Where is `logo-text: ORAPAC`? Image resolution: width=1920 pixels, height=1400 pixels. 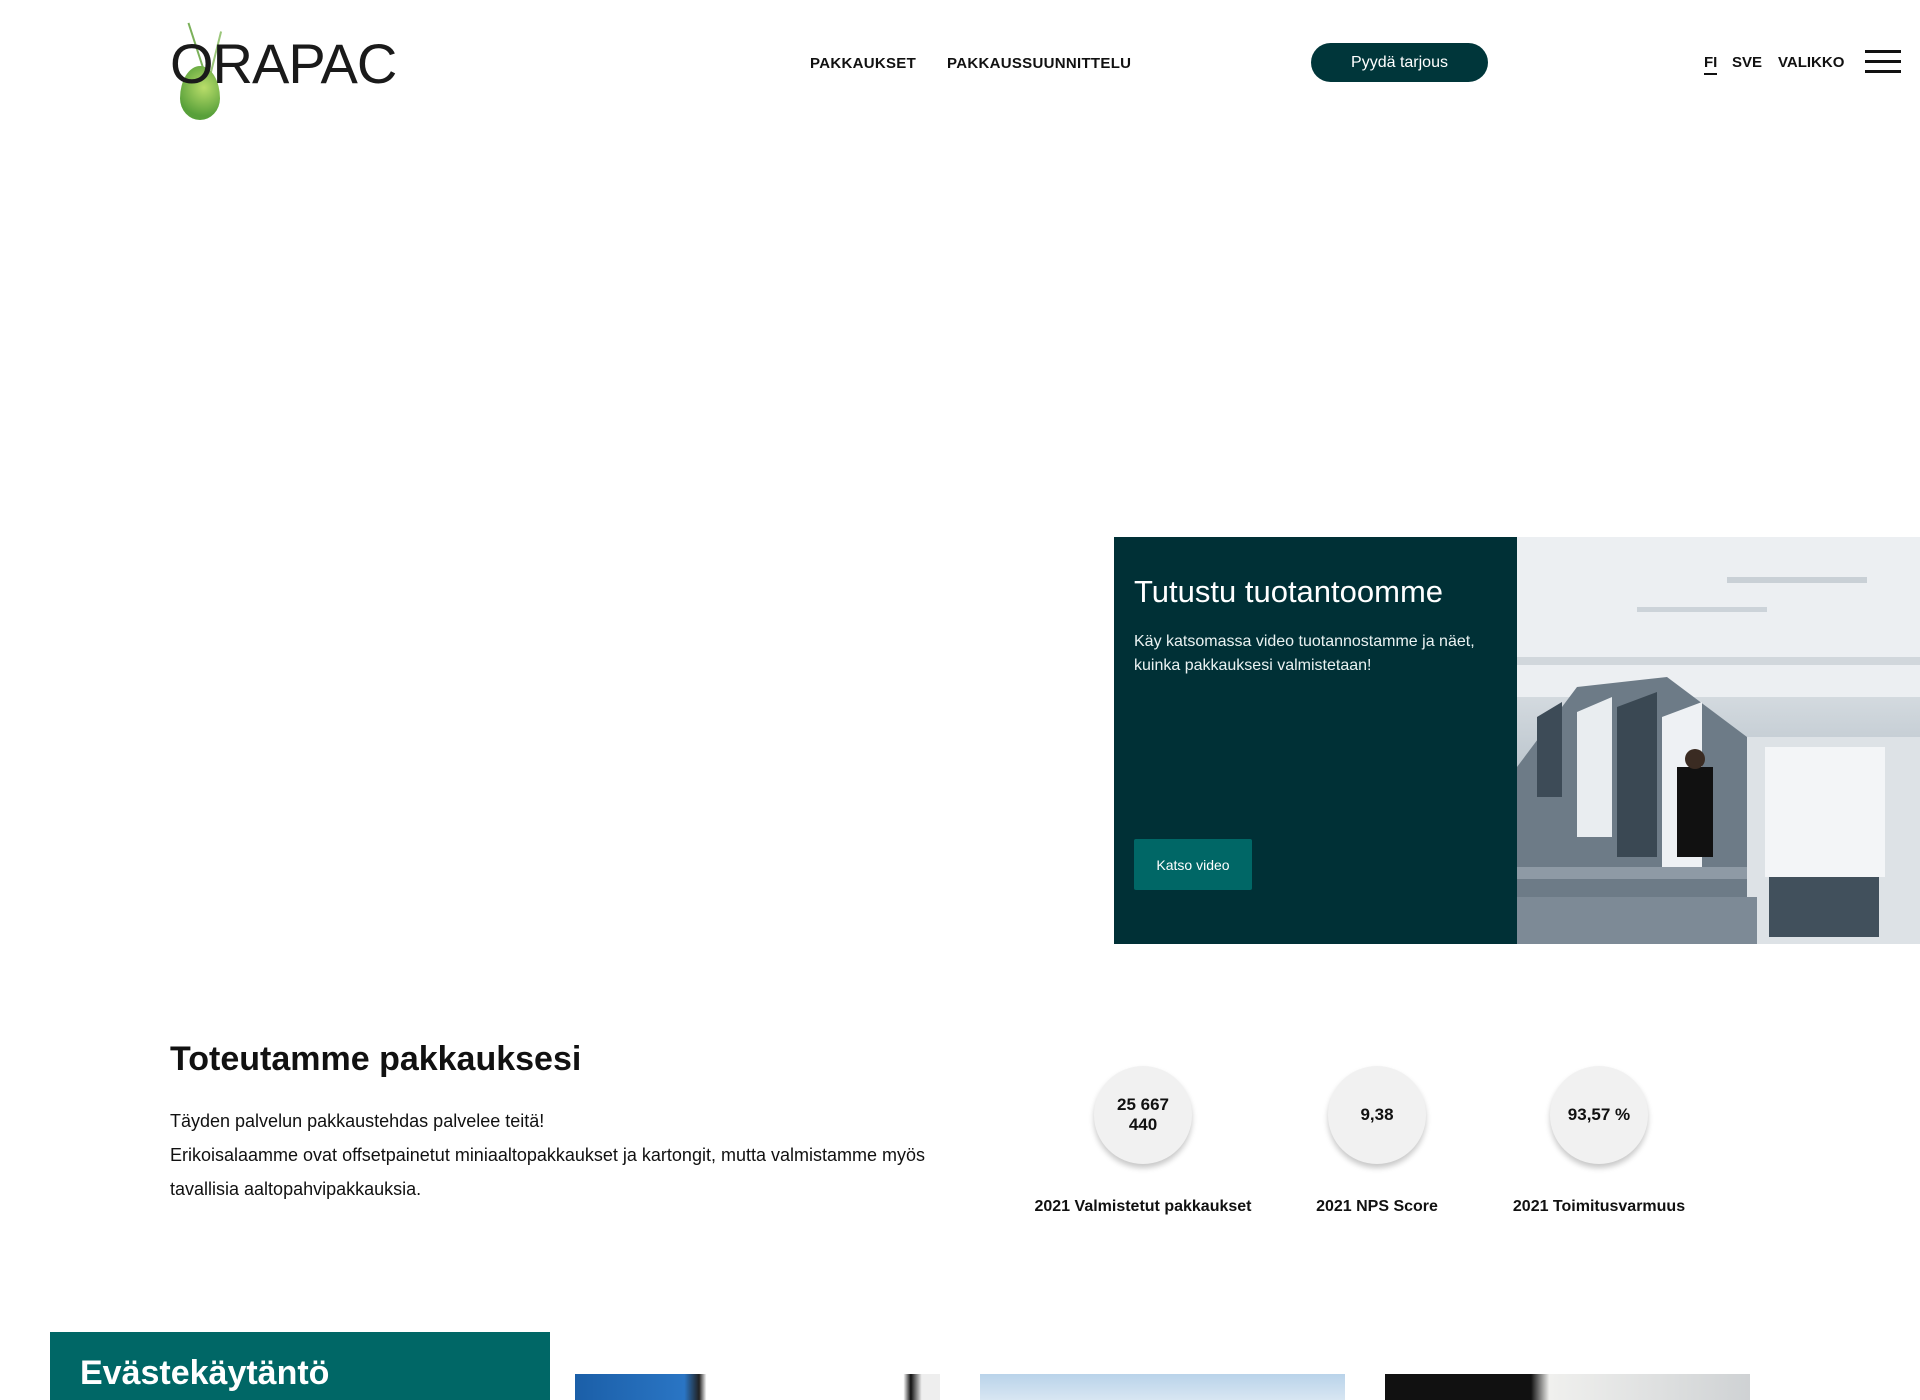
logo-text: ORAPAC is located at coordinates (283, 63).